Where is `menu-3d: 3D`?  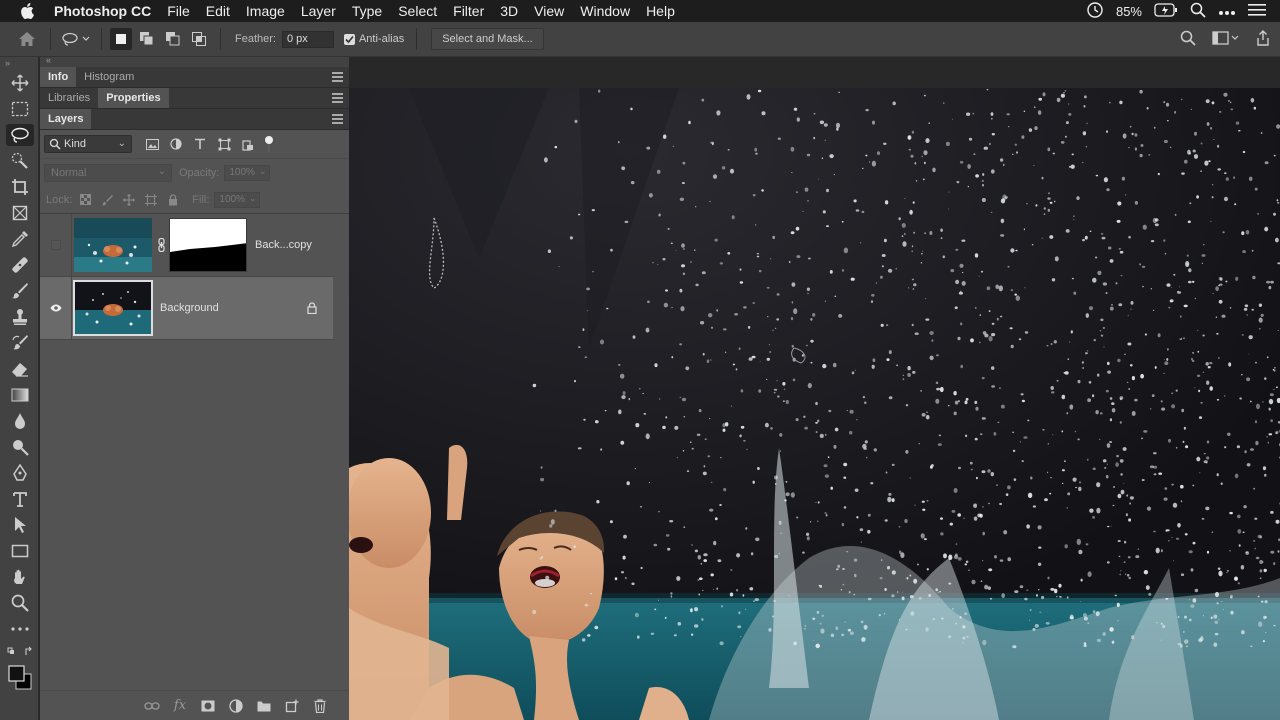
menu-3d: 3D is located at coordinates (509, 11).